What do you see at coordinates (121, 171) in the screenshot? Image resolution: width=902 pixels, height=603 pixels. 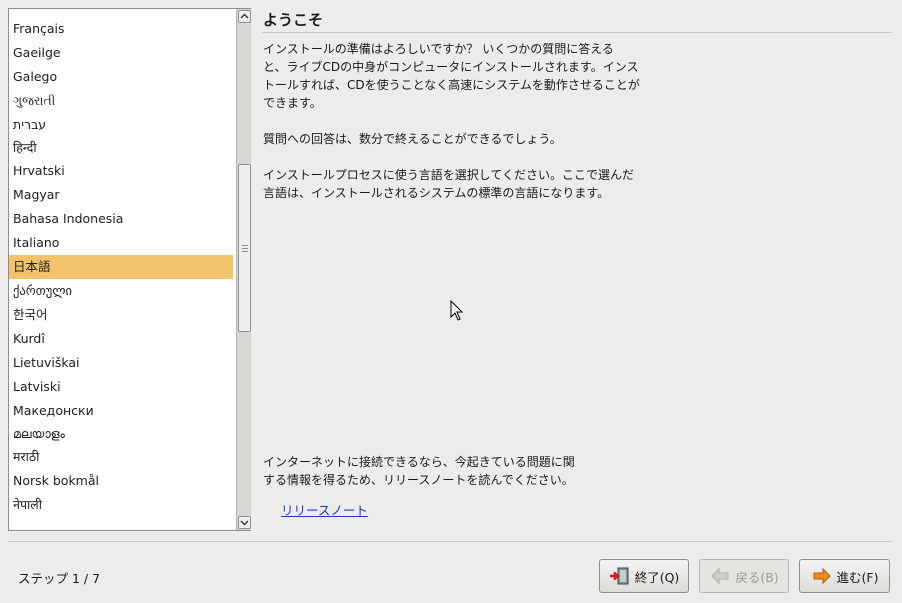 I see `language-item: Hrvatski` at bounding box center [121, 171].